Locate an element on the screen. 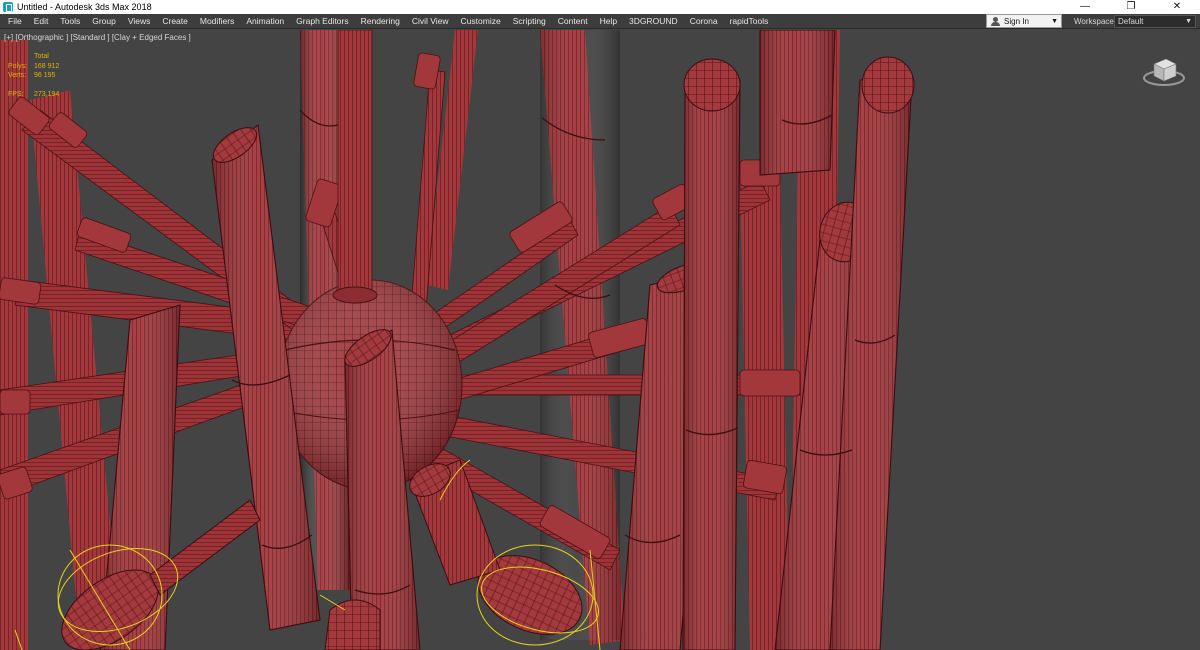 This screenshot has width=1200, height=650. viewcube-icon is located at coordinates (1164, 70).